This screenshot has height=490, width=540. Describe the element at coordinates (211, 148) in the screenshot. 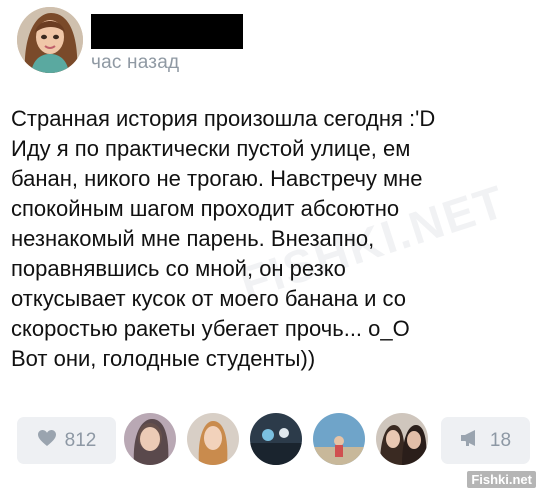

I see `post-text-line: Иду я по практически пустой улице, ем` at that location.